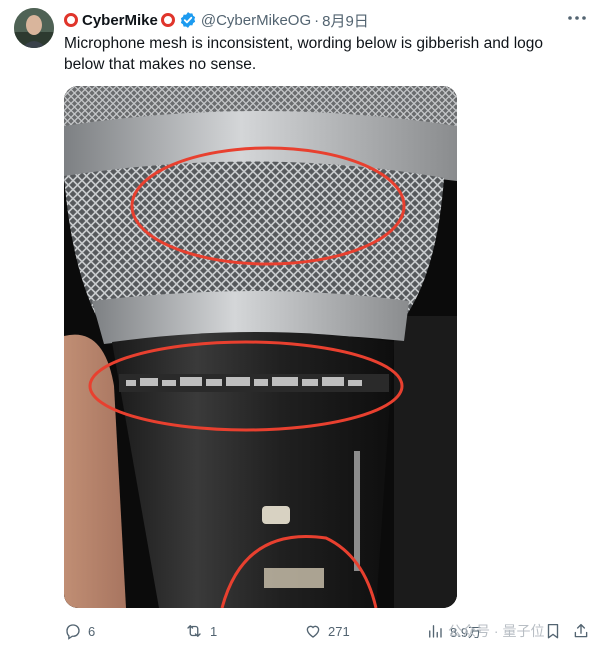 This screenshot has height=653, width=600. What do you see at coordinates (188, 20) in the screenshot?
I see `verified-badge-icon` at bounding box center [188, 20].